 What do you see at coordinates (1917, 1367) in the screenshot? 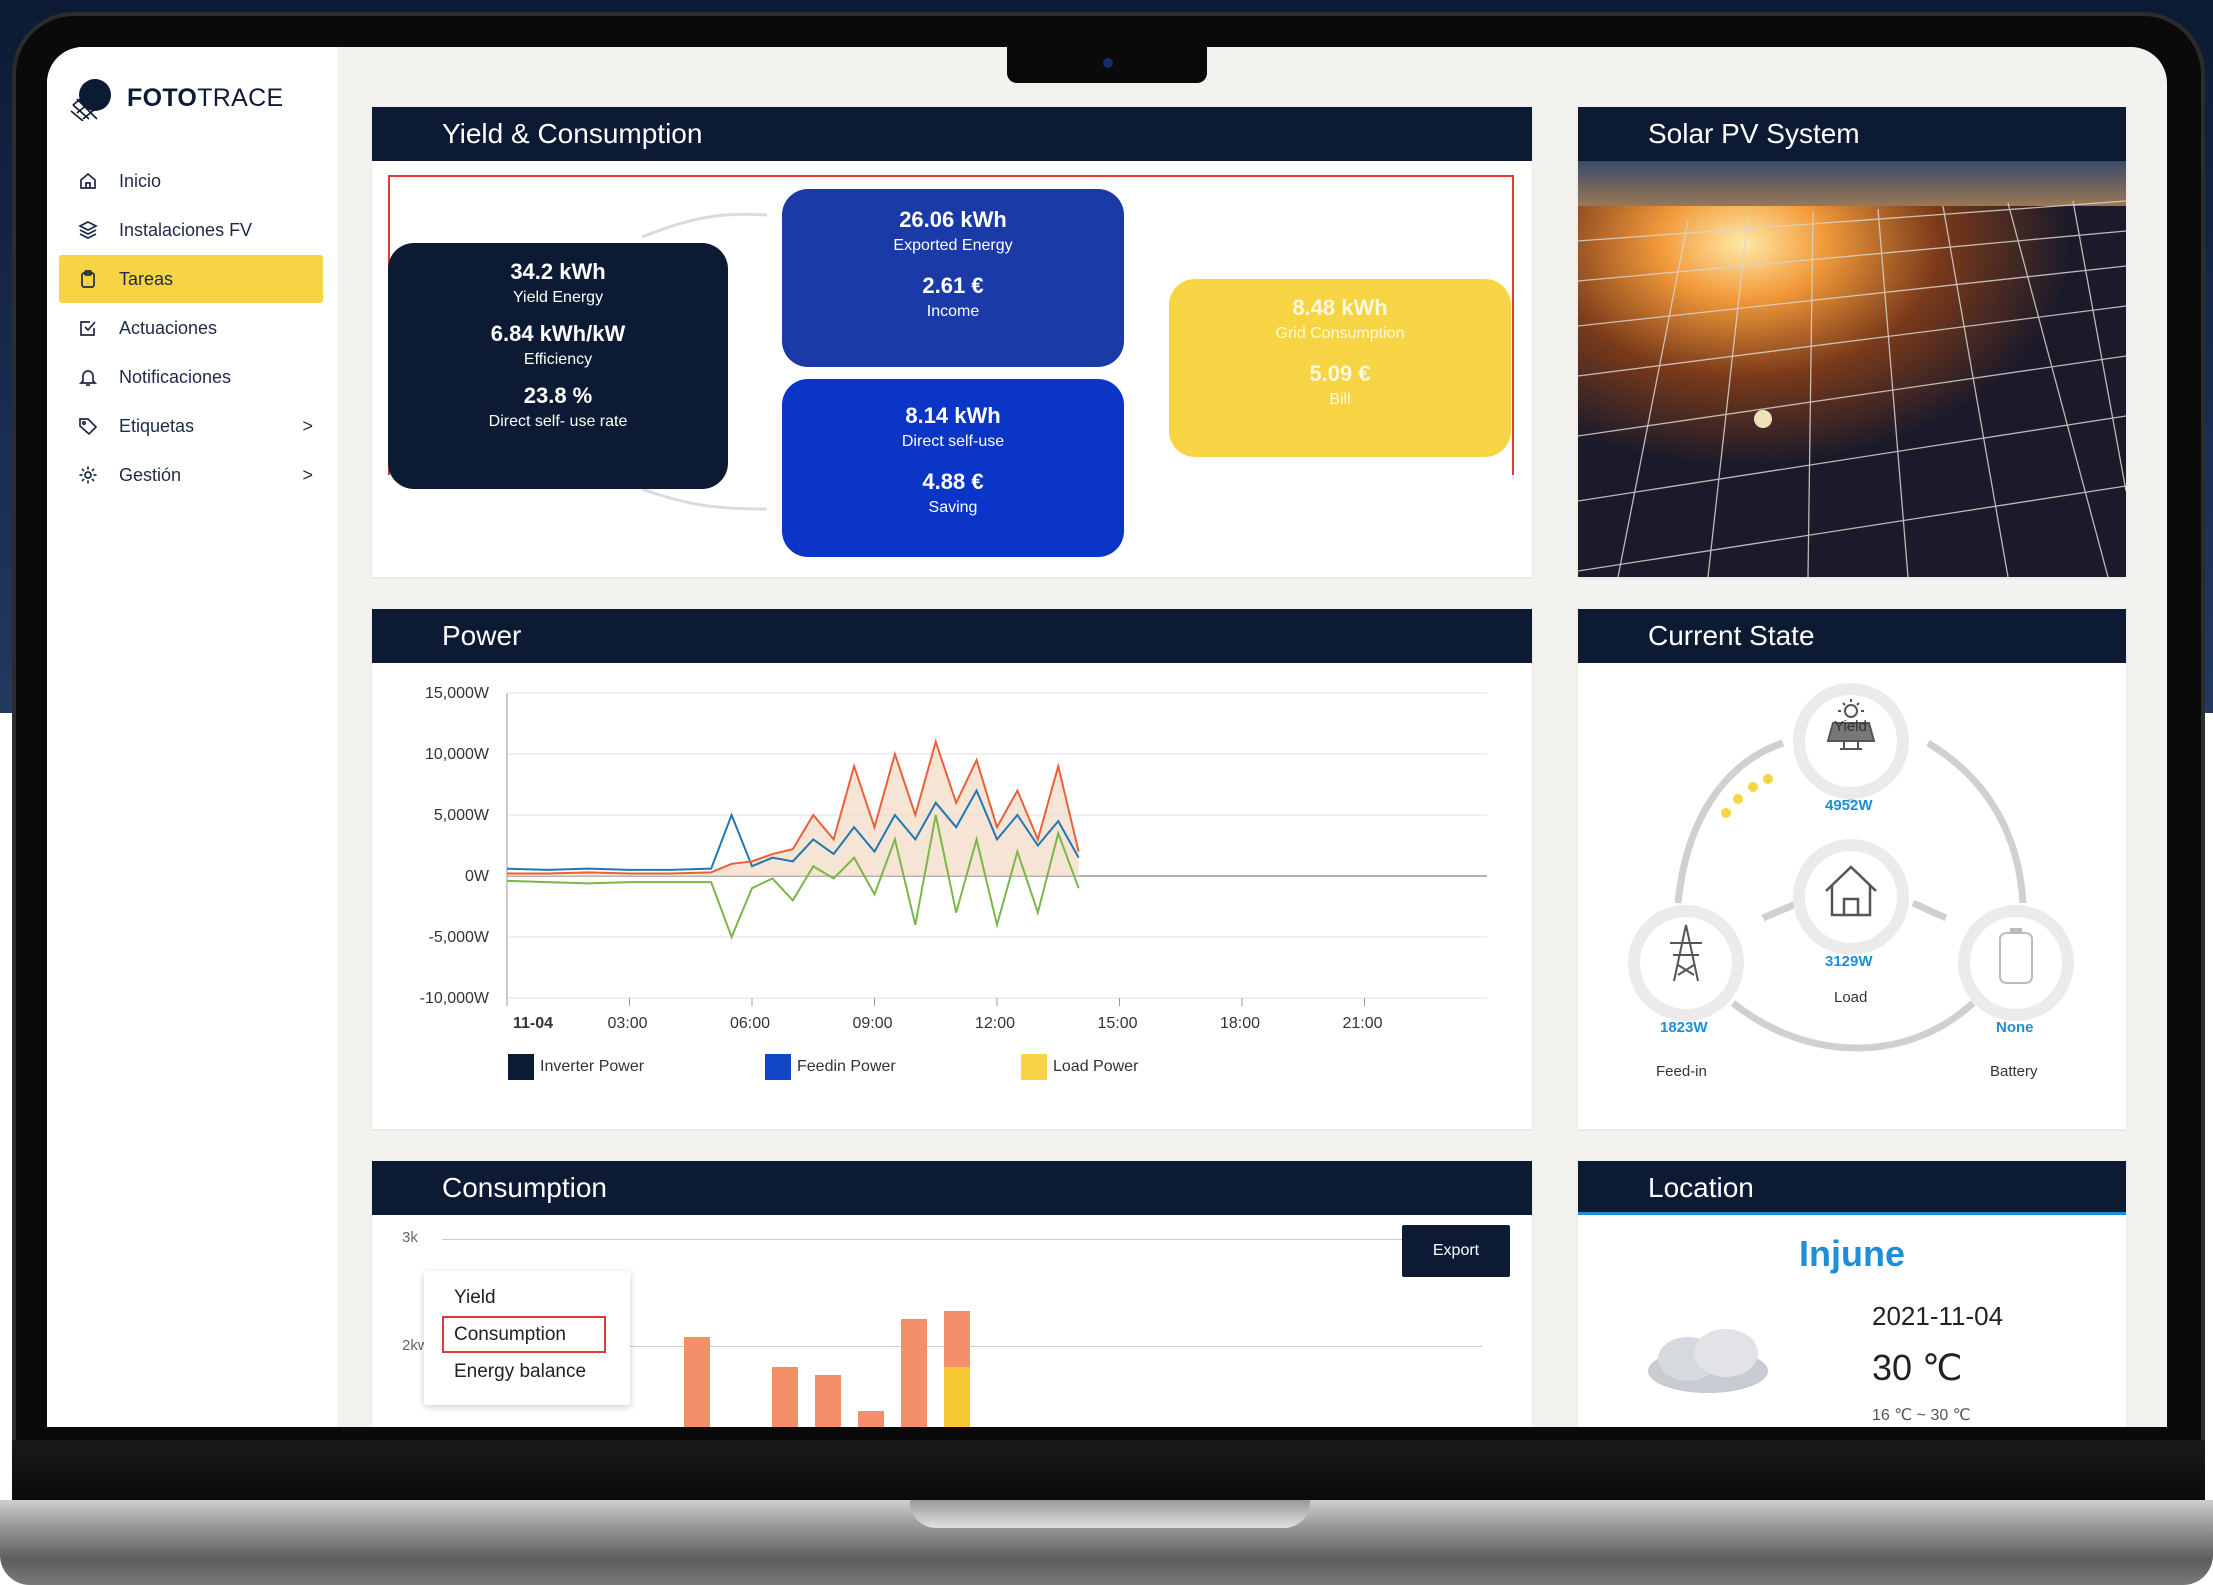
I see `weather-temp: 30 ℃` at bounding box center [1917, 1367].